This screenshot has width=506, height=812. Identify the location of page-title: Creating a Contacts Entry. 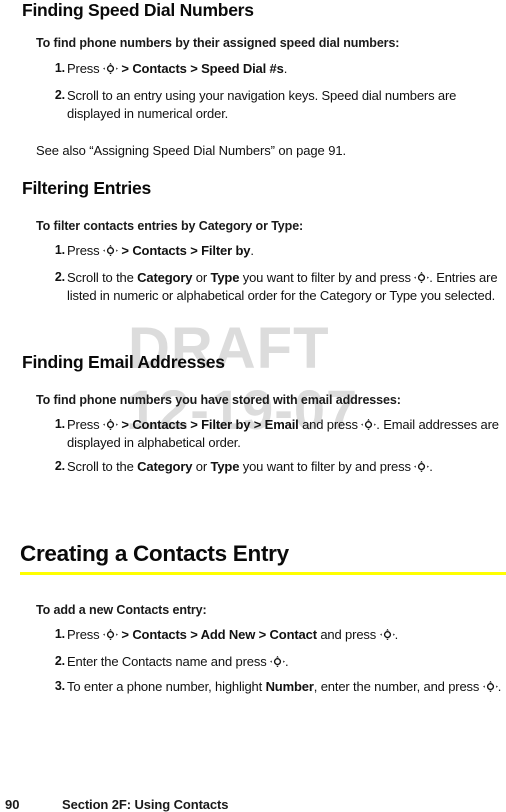
(154, 553).